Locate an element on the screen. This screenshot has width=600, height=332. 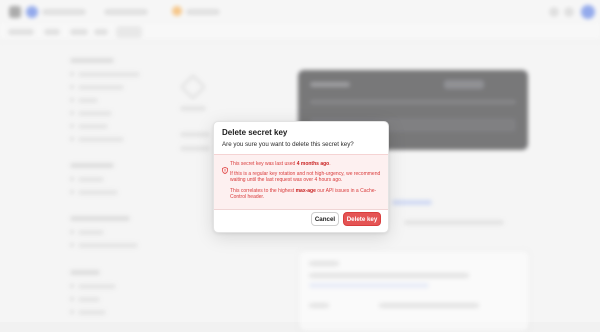
dialog-title: Delete secret key is located at coordinates (255, 132).